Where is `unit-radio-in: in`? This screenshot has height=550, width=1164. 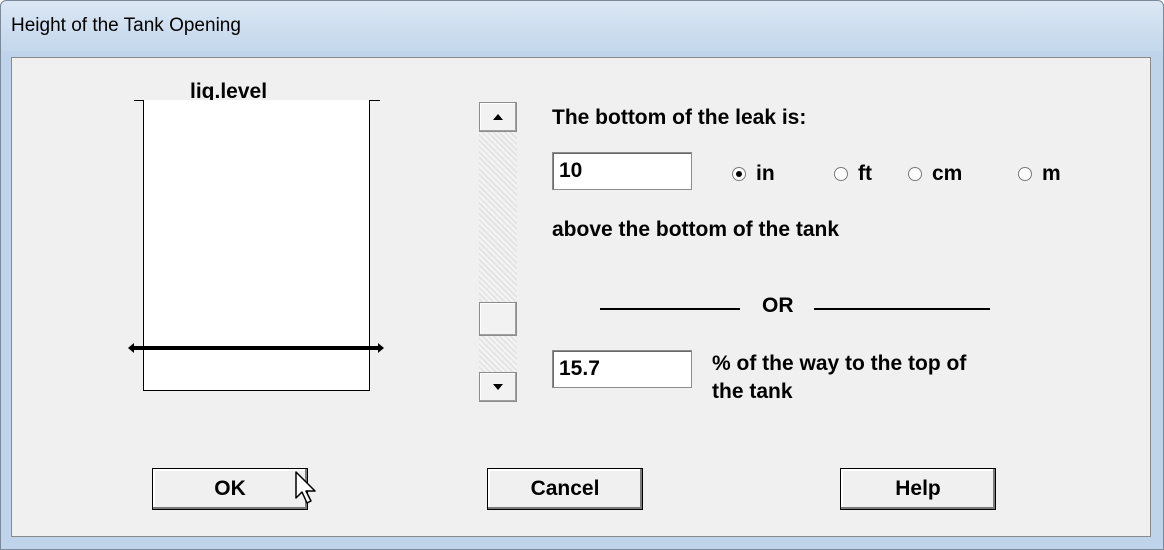 unit-radio-in: in is located at coordinates (753, 174).